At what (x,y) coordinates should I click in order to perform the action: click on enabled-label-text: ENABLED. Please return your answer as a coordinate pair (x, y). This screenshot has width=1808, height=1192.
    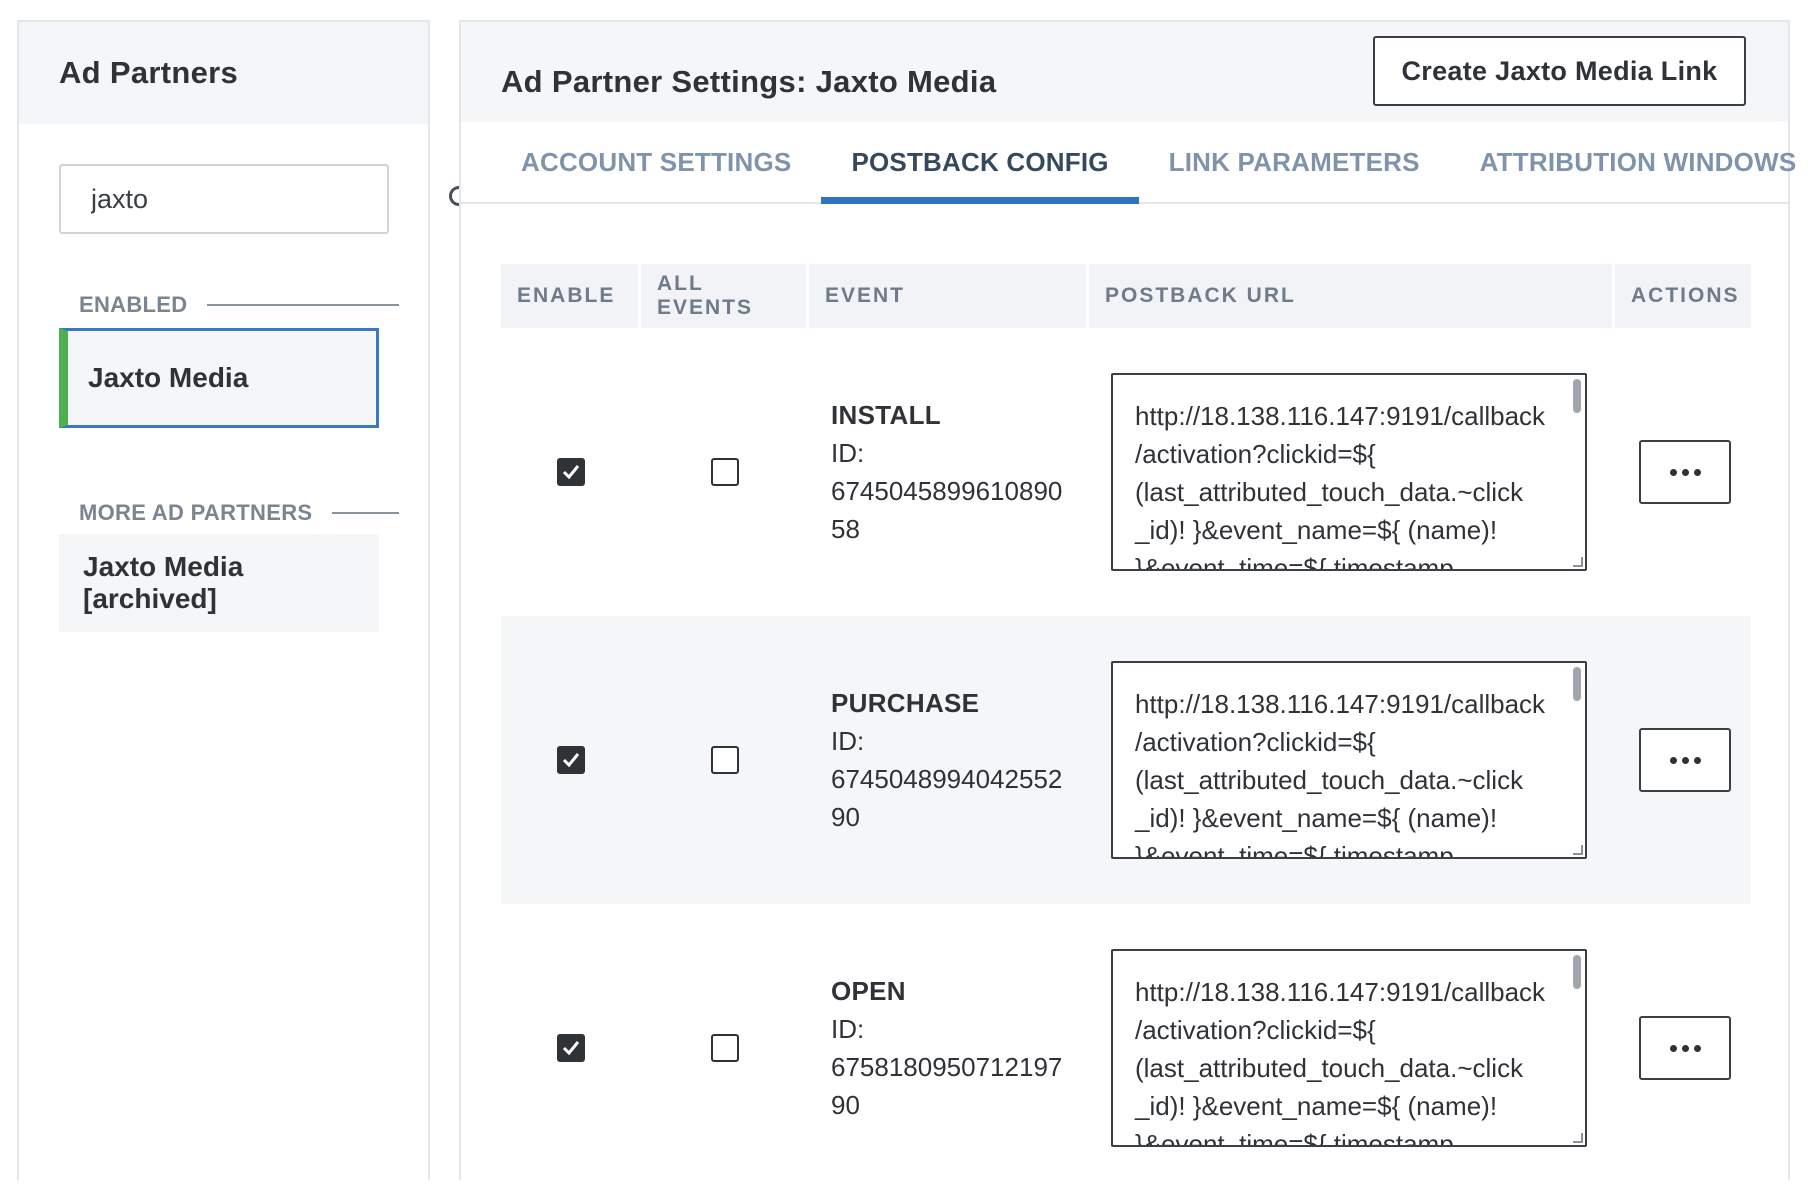
    Looking at the image, I should click on (133, 304).